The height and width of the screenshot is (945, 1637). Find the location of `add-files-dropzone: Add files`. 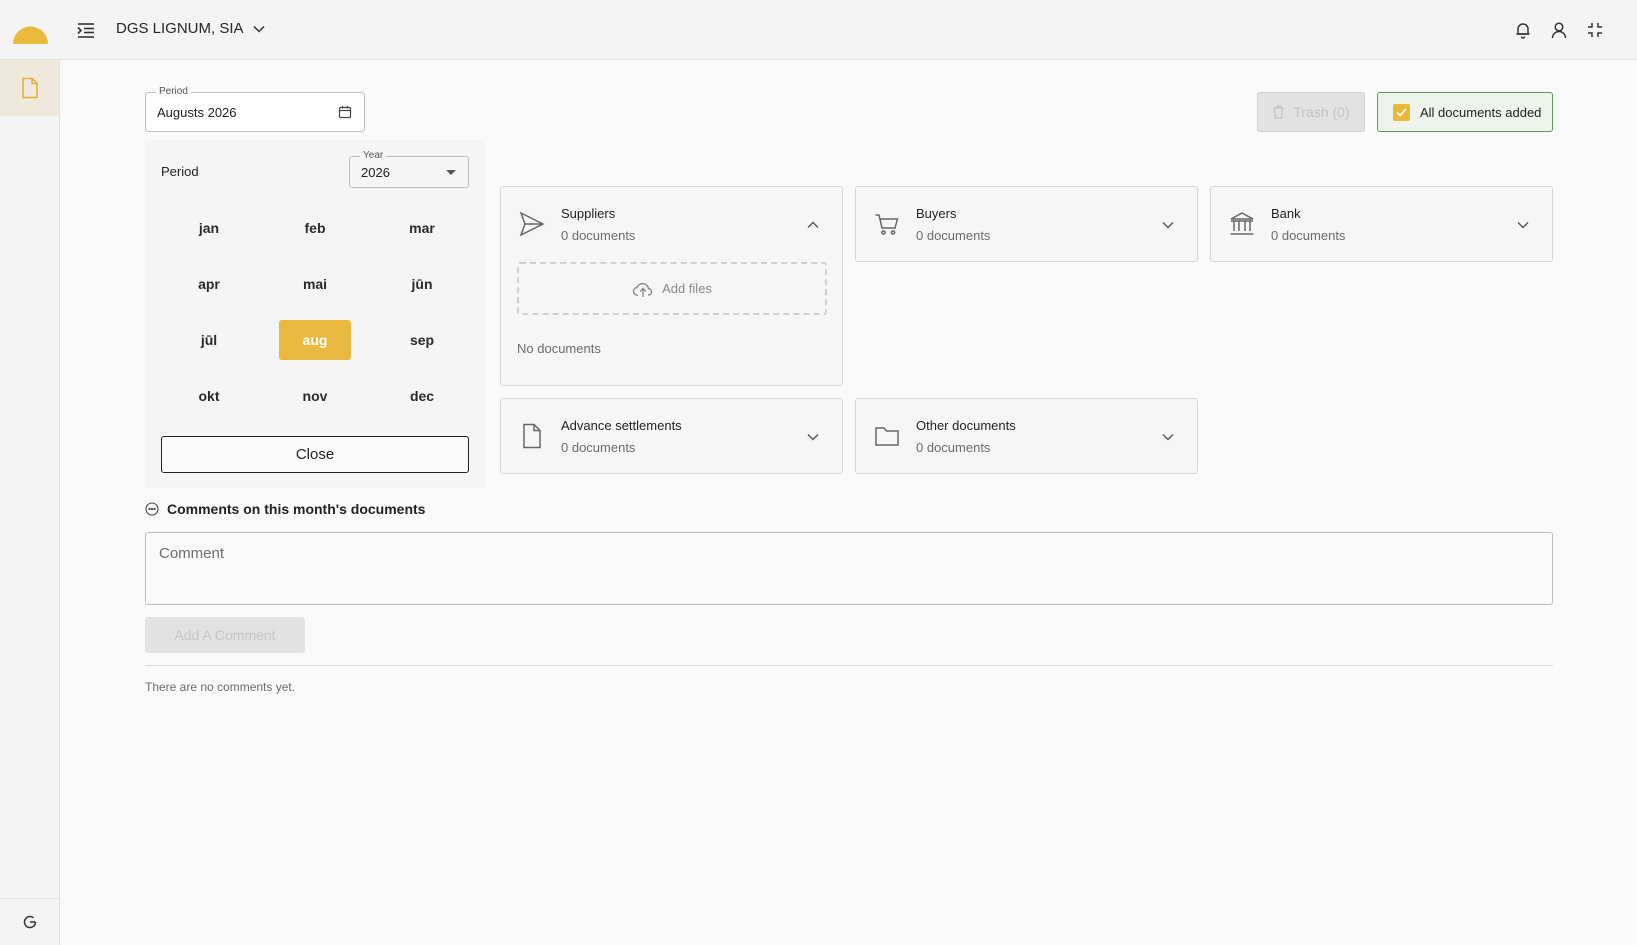

add-files-dropzone: Add files is located at coordinates (672, 288).